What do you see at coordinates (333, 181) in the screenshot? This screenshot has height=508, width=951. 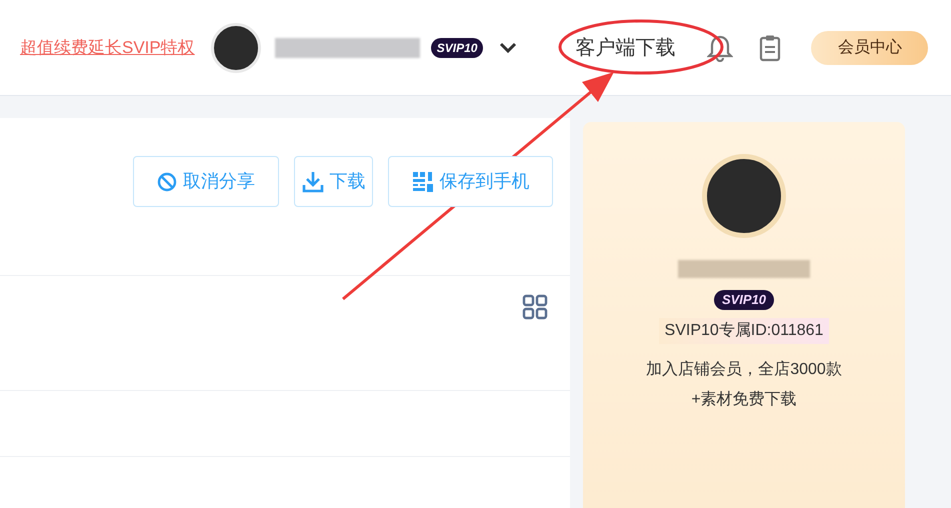 I see `download-button: 下载` at bounding box center [333, 181].